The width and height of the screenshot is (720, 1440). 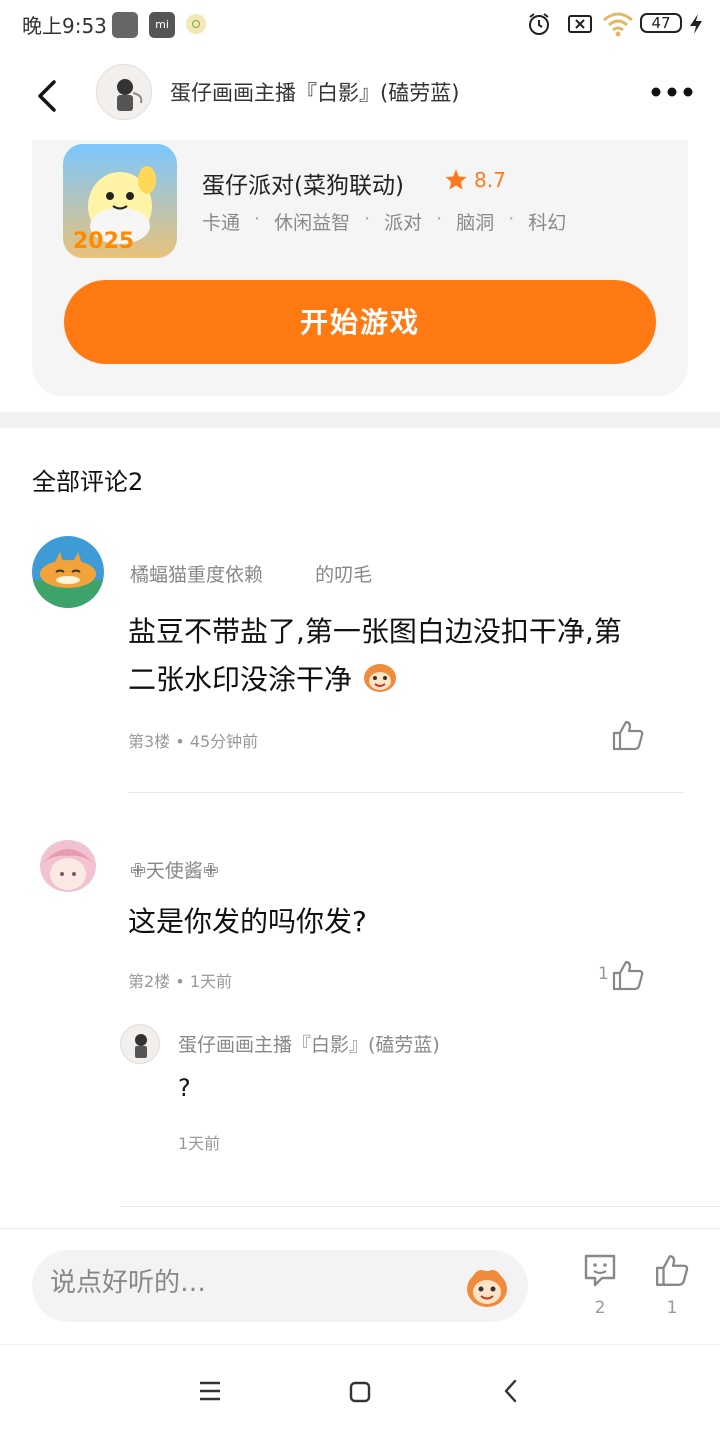 I want to click on comment-text: 盐豆不带盐了,第一张图白边没扣干净,第二张水印没涂干净, so click(x=388, y=656).